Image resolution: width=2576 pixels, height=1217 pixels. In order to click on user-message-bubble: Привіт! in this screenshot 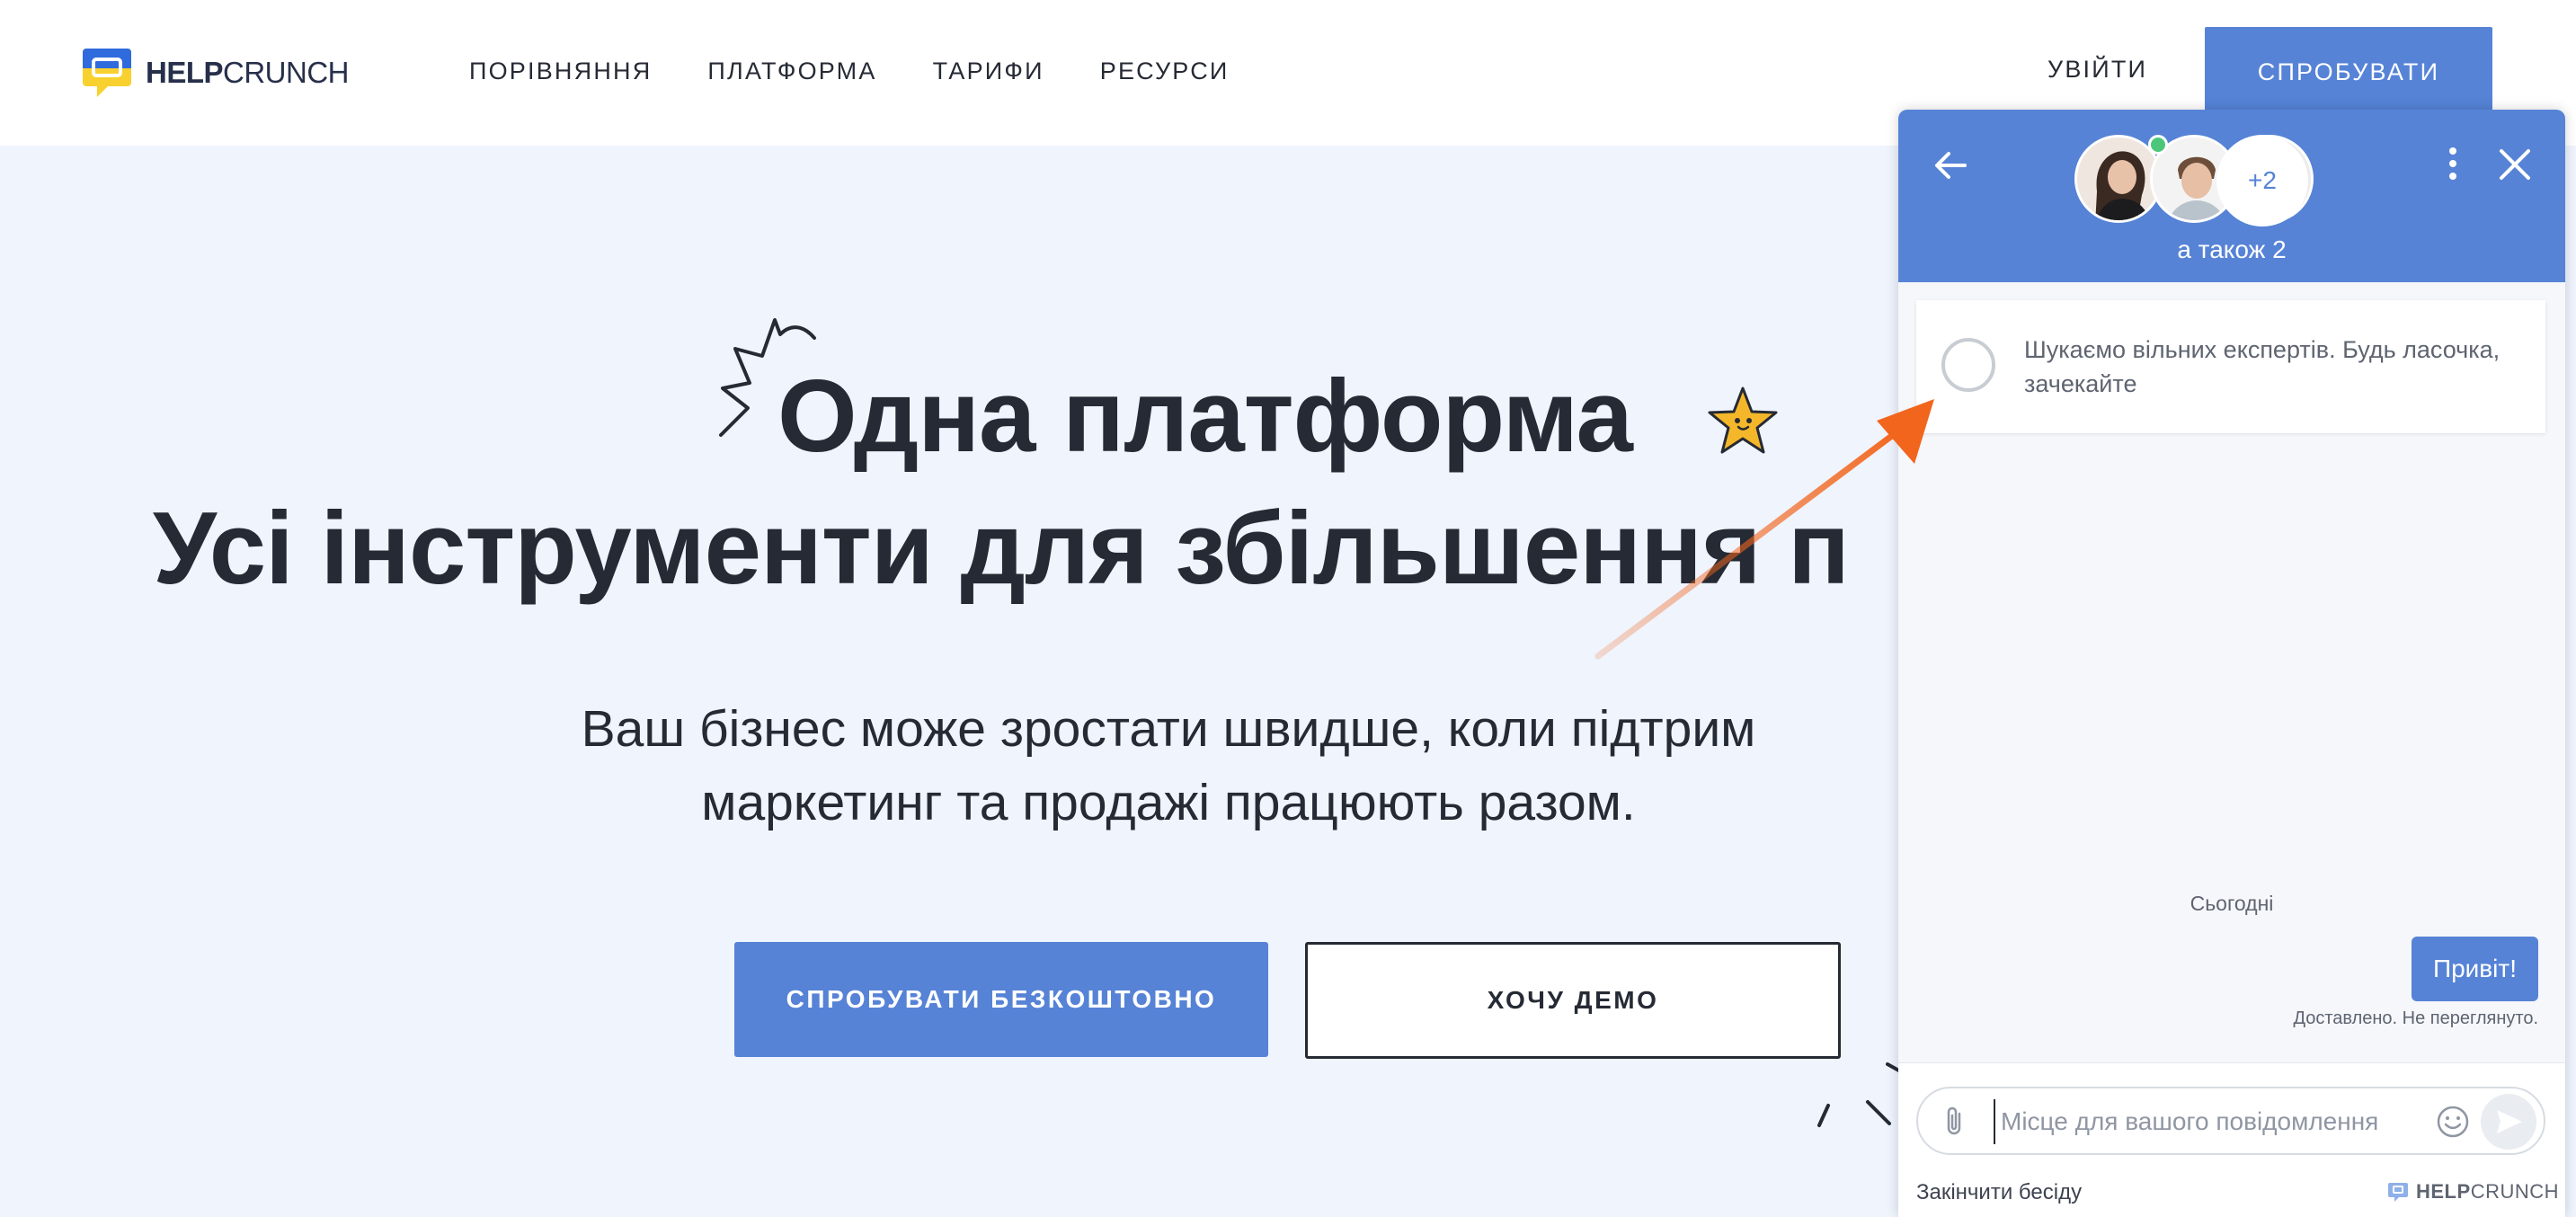, I will do `click(2474, 969)`.